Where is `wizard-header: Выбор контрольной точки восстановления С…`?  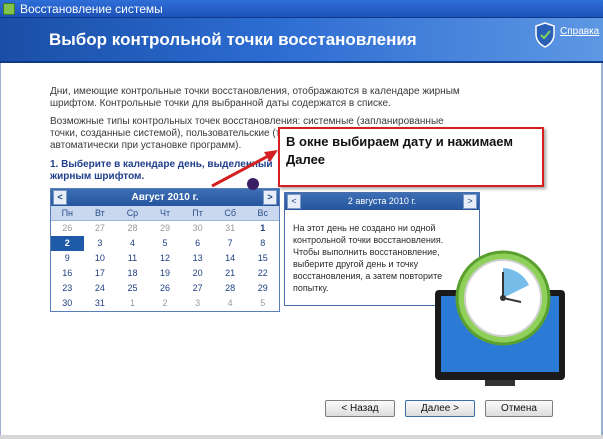
wizard-header: Выбор контрольной точки восстановления С… is located at coordinates (301, 40).